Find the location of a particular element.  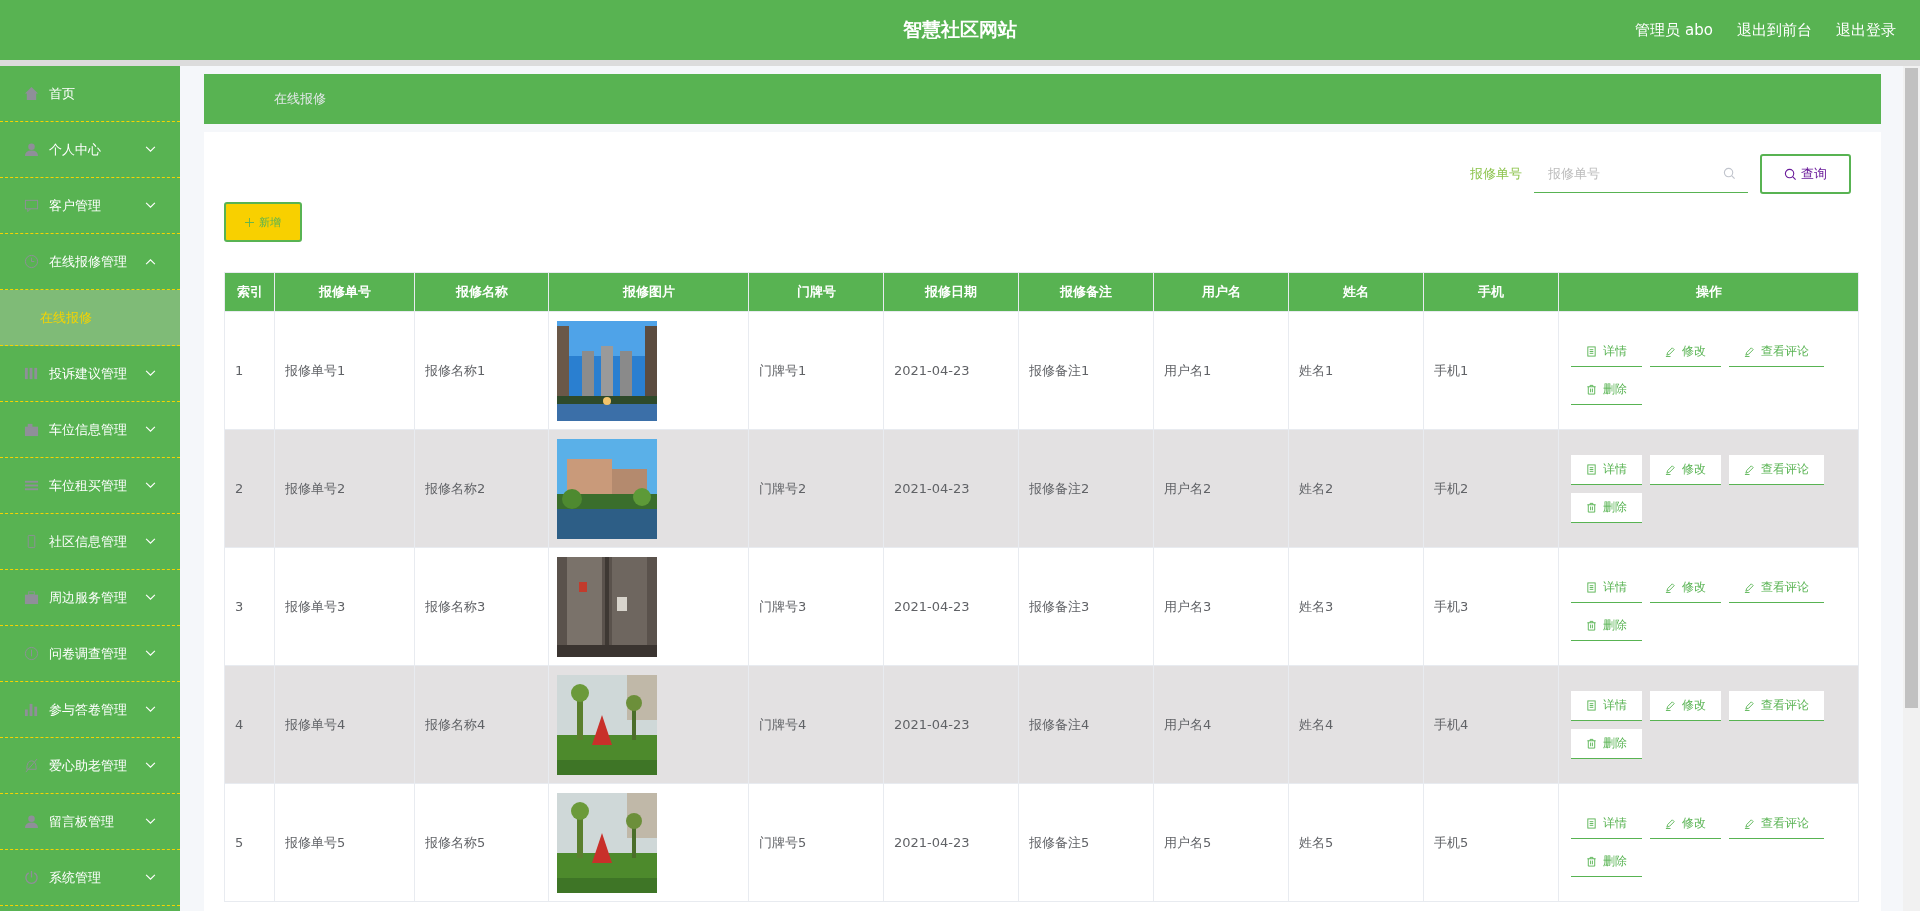

query-button: 查询 is located at coordinates (1805, 174).